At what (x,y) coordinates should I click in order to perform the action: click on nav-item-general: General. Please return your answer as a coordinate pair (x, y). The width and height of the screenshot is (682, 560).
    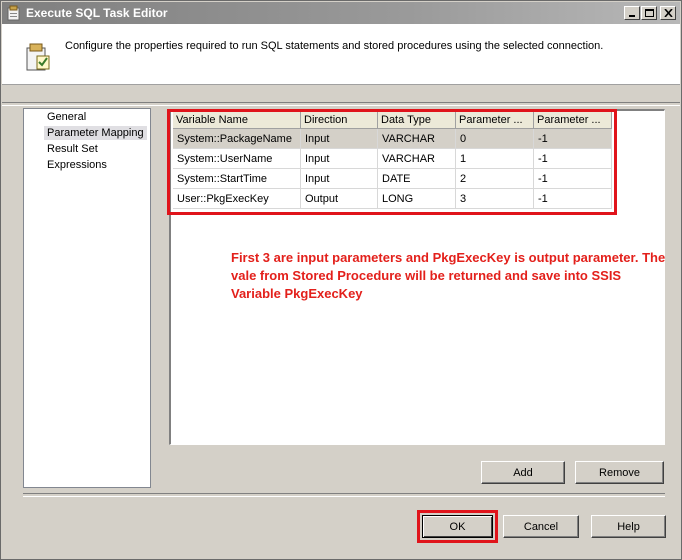
    Looking at the image, I should click on (66, 117).